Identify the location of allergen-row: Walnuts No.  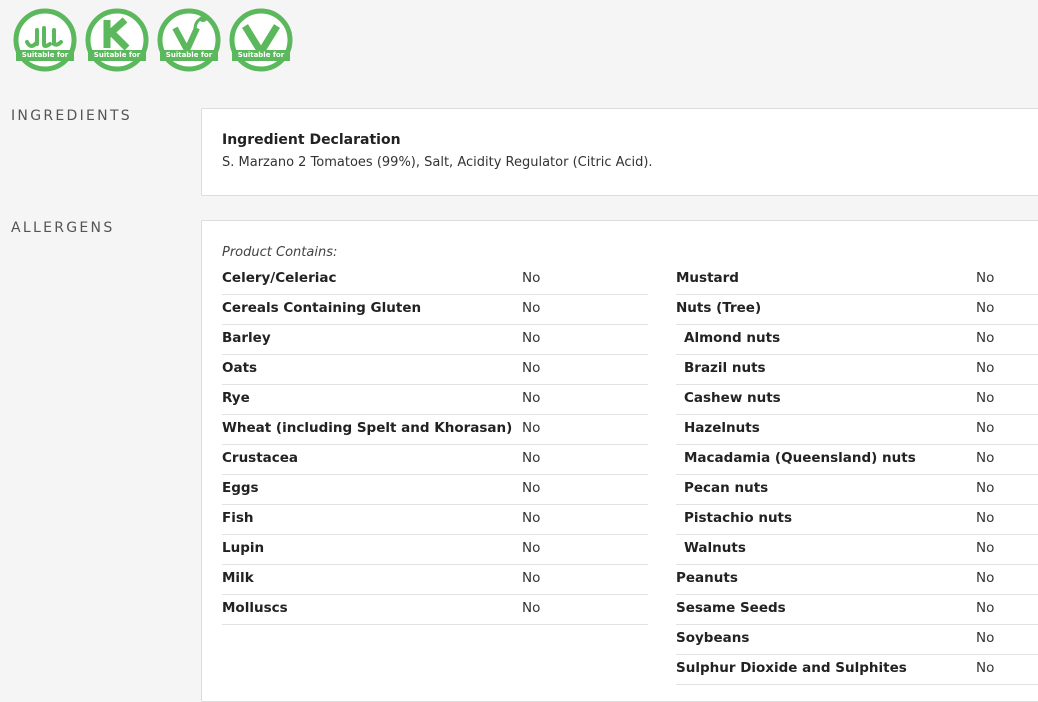
(857, 550).